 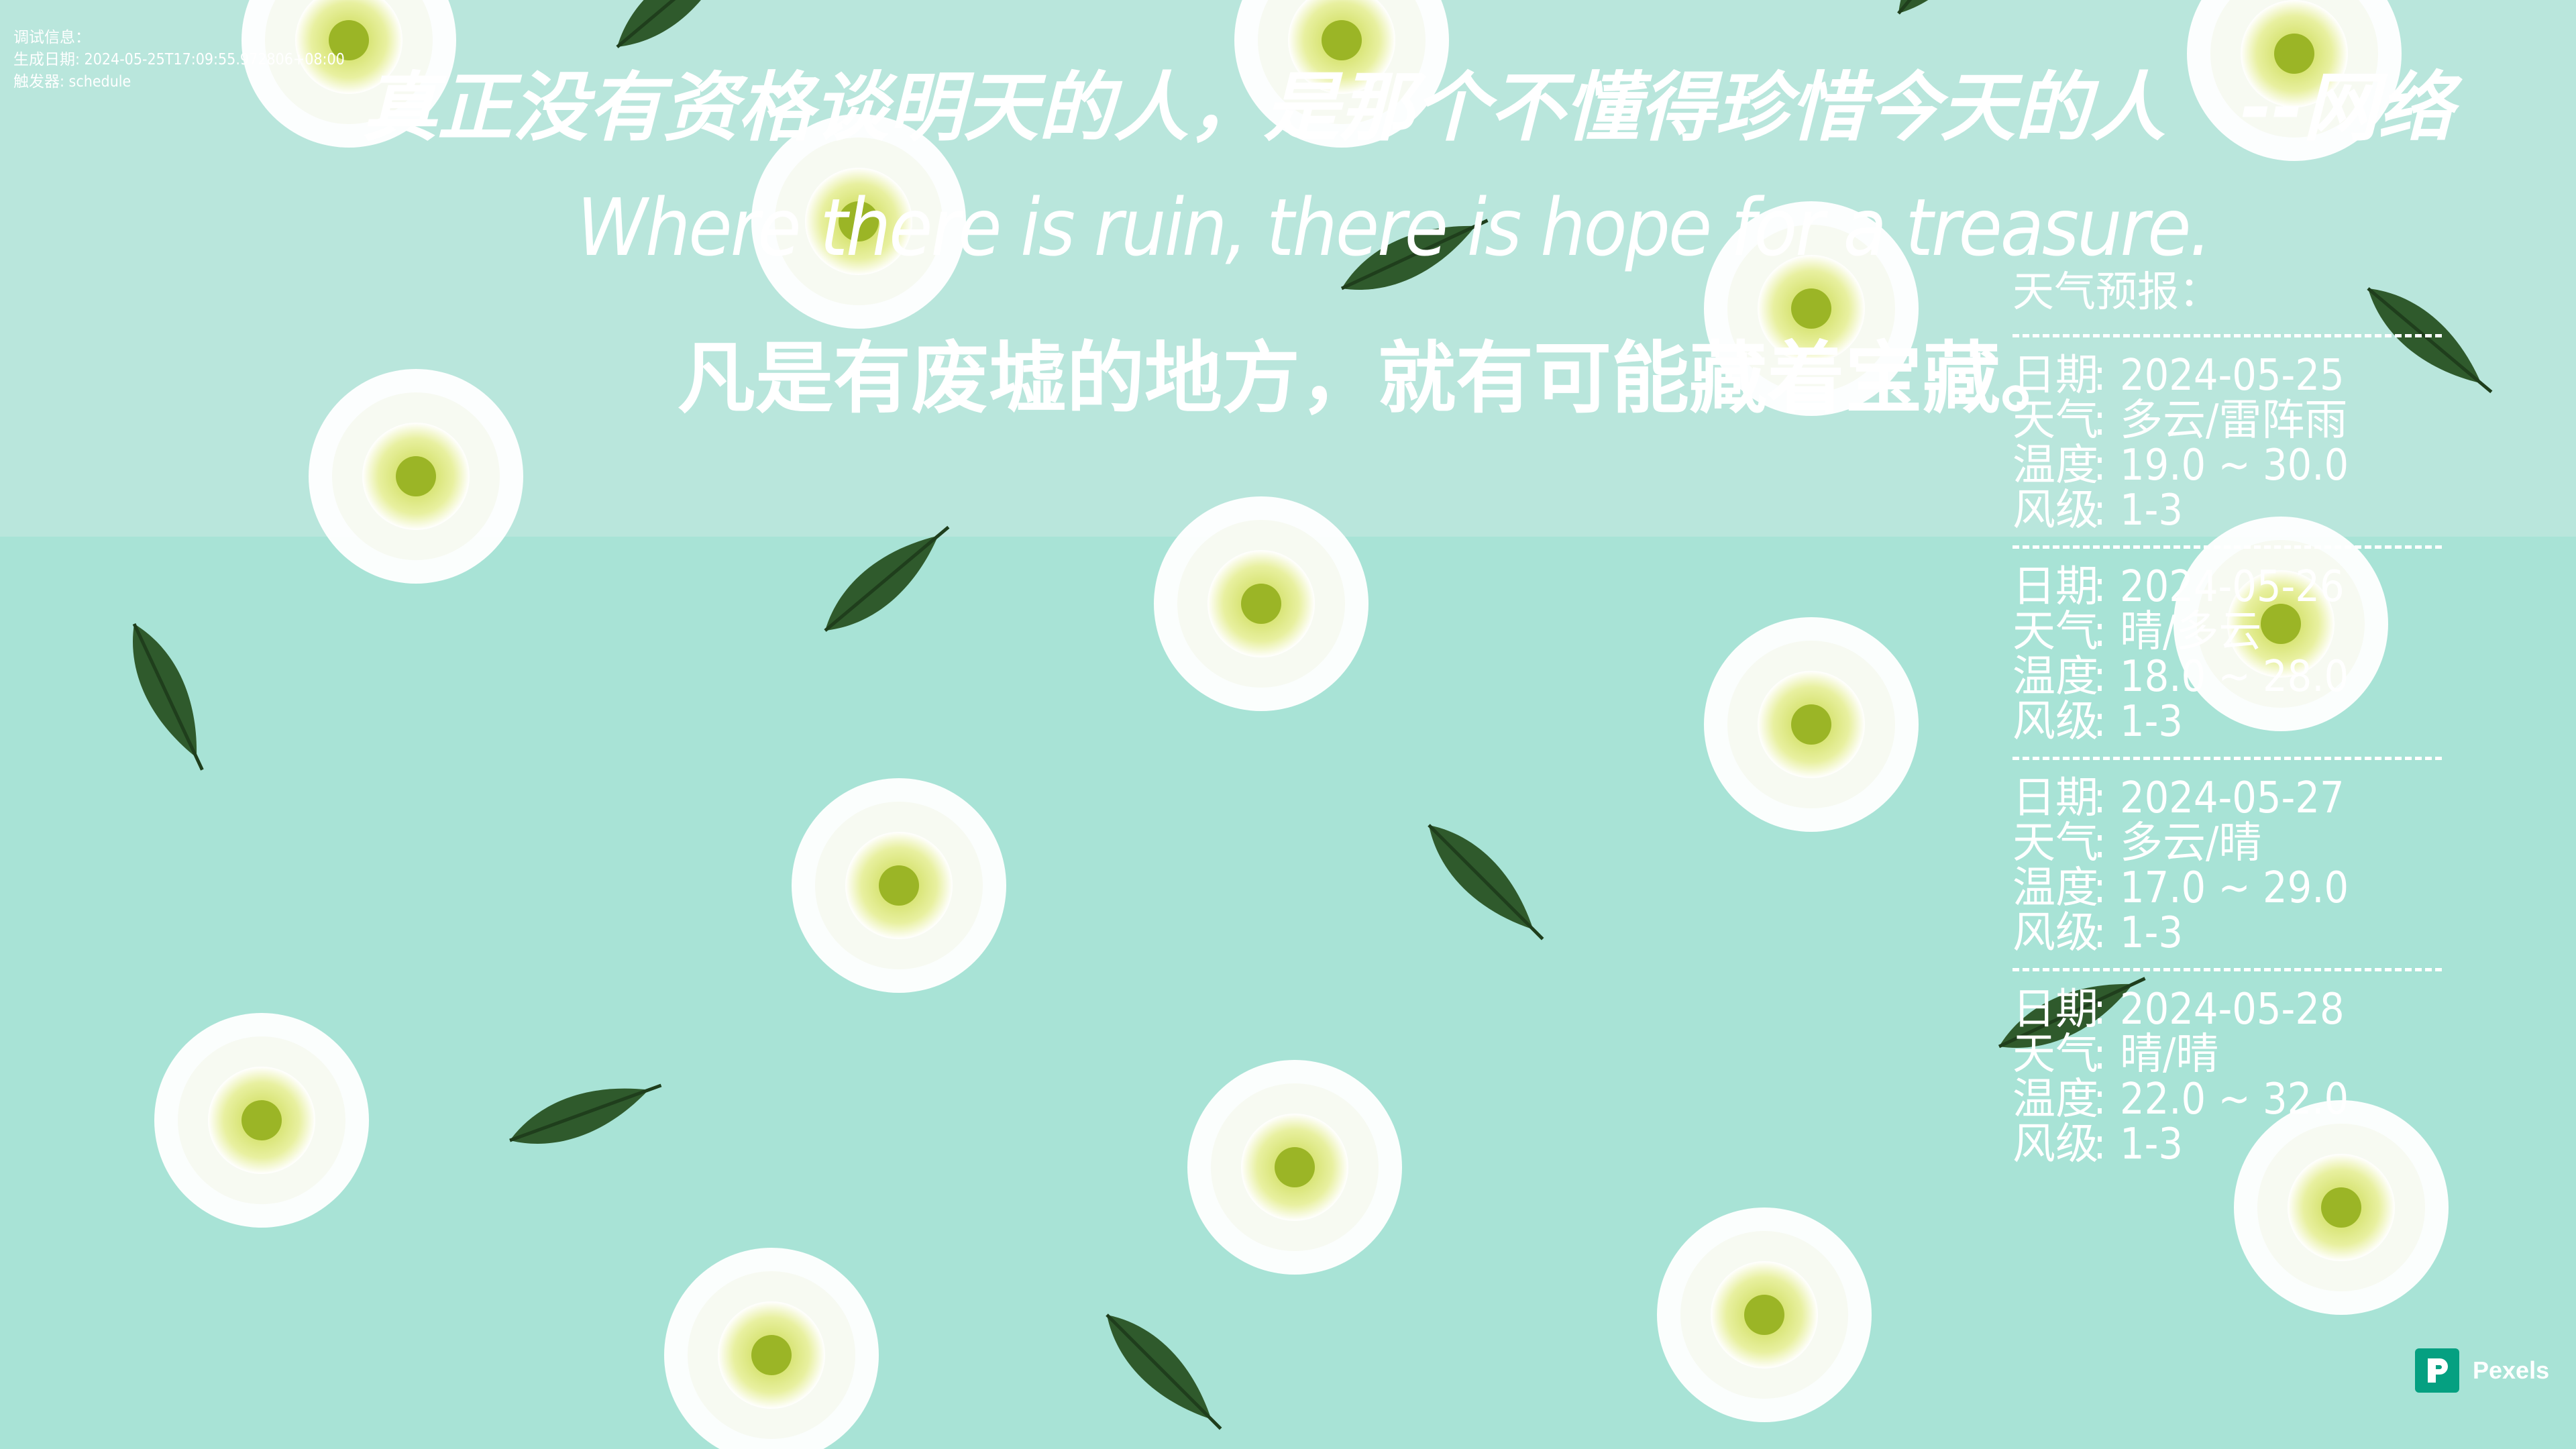 What do you see at coordinates (2232, 587) in the screenshot?
I see `forecast-date-value: 2024-05-26` at bounding box center [2232, 587].